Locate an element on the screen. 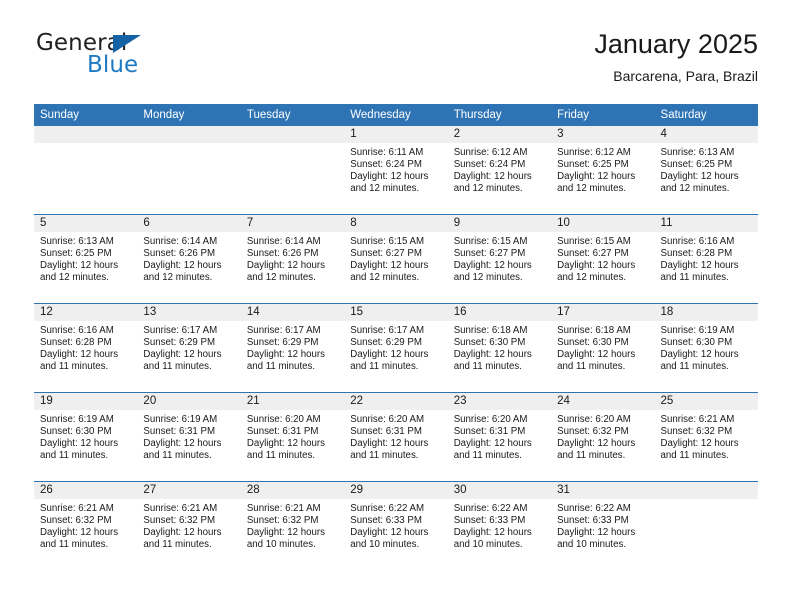 The image size is (792, 612). day-number is located at coordinates (189, 134).